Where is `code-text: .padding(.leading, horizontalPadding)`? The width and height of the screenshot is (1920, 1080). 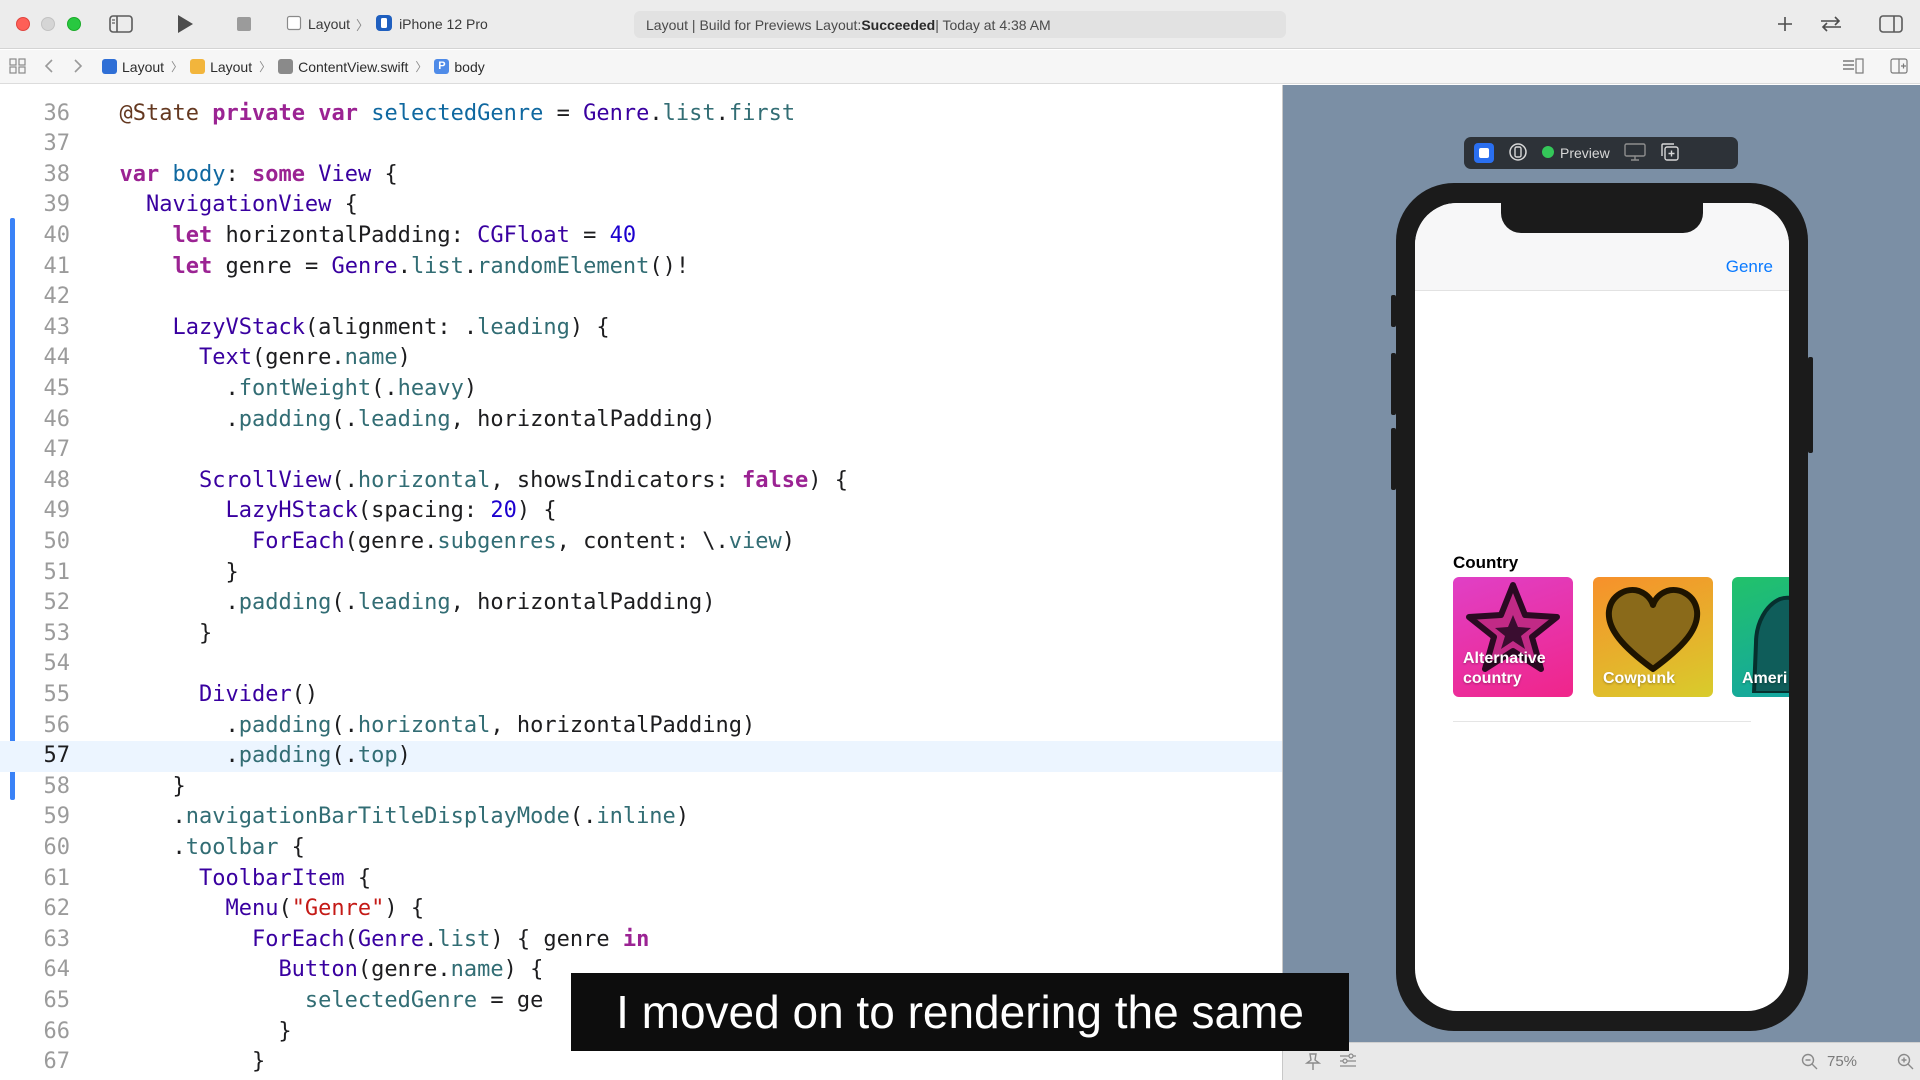 code-text: .padding(.leading, horizontalPadding) is located at coordinates (404, 420).